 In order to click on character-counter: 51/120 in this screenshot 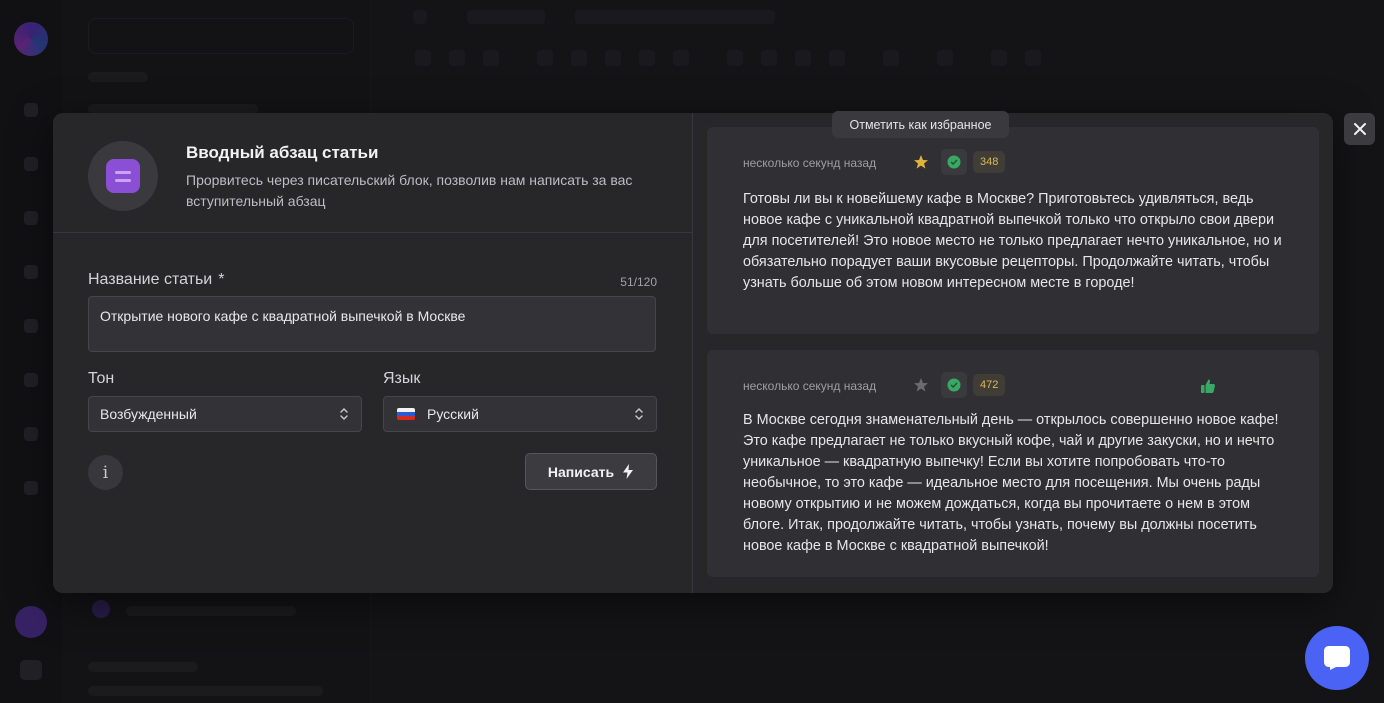, I will do `click(638, 282)`.